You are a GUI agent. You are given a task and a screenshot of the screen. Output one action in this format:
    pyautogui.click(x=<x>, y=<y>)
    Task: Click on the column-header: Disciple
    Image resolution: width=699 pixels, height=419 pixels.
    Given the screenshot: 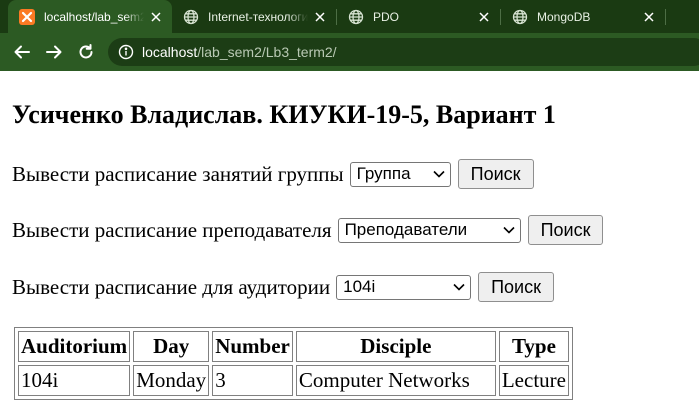 What is the action you would take?
    pyautogui.click(x=395, y=346)
    